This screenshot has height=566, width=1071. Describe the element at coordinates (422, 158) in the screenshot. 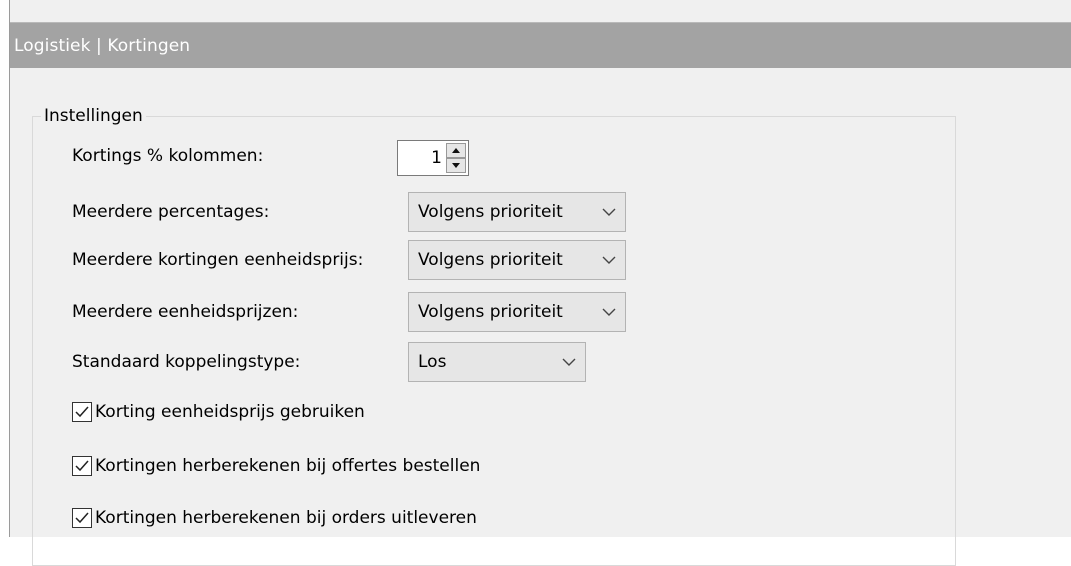

I see `kortings-kolommen-value: 1` at that location.